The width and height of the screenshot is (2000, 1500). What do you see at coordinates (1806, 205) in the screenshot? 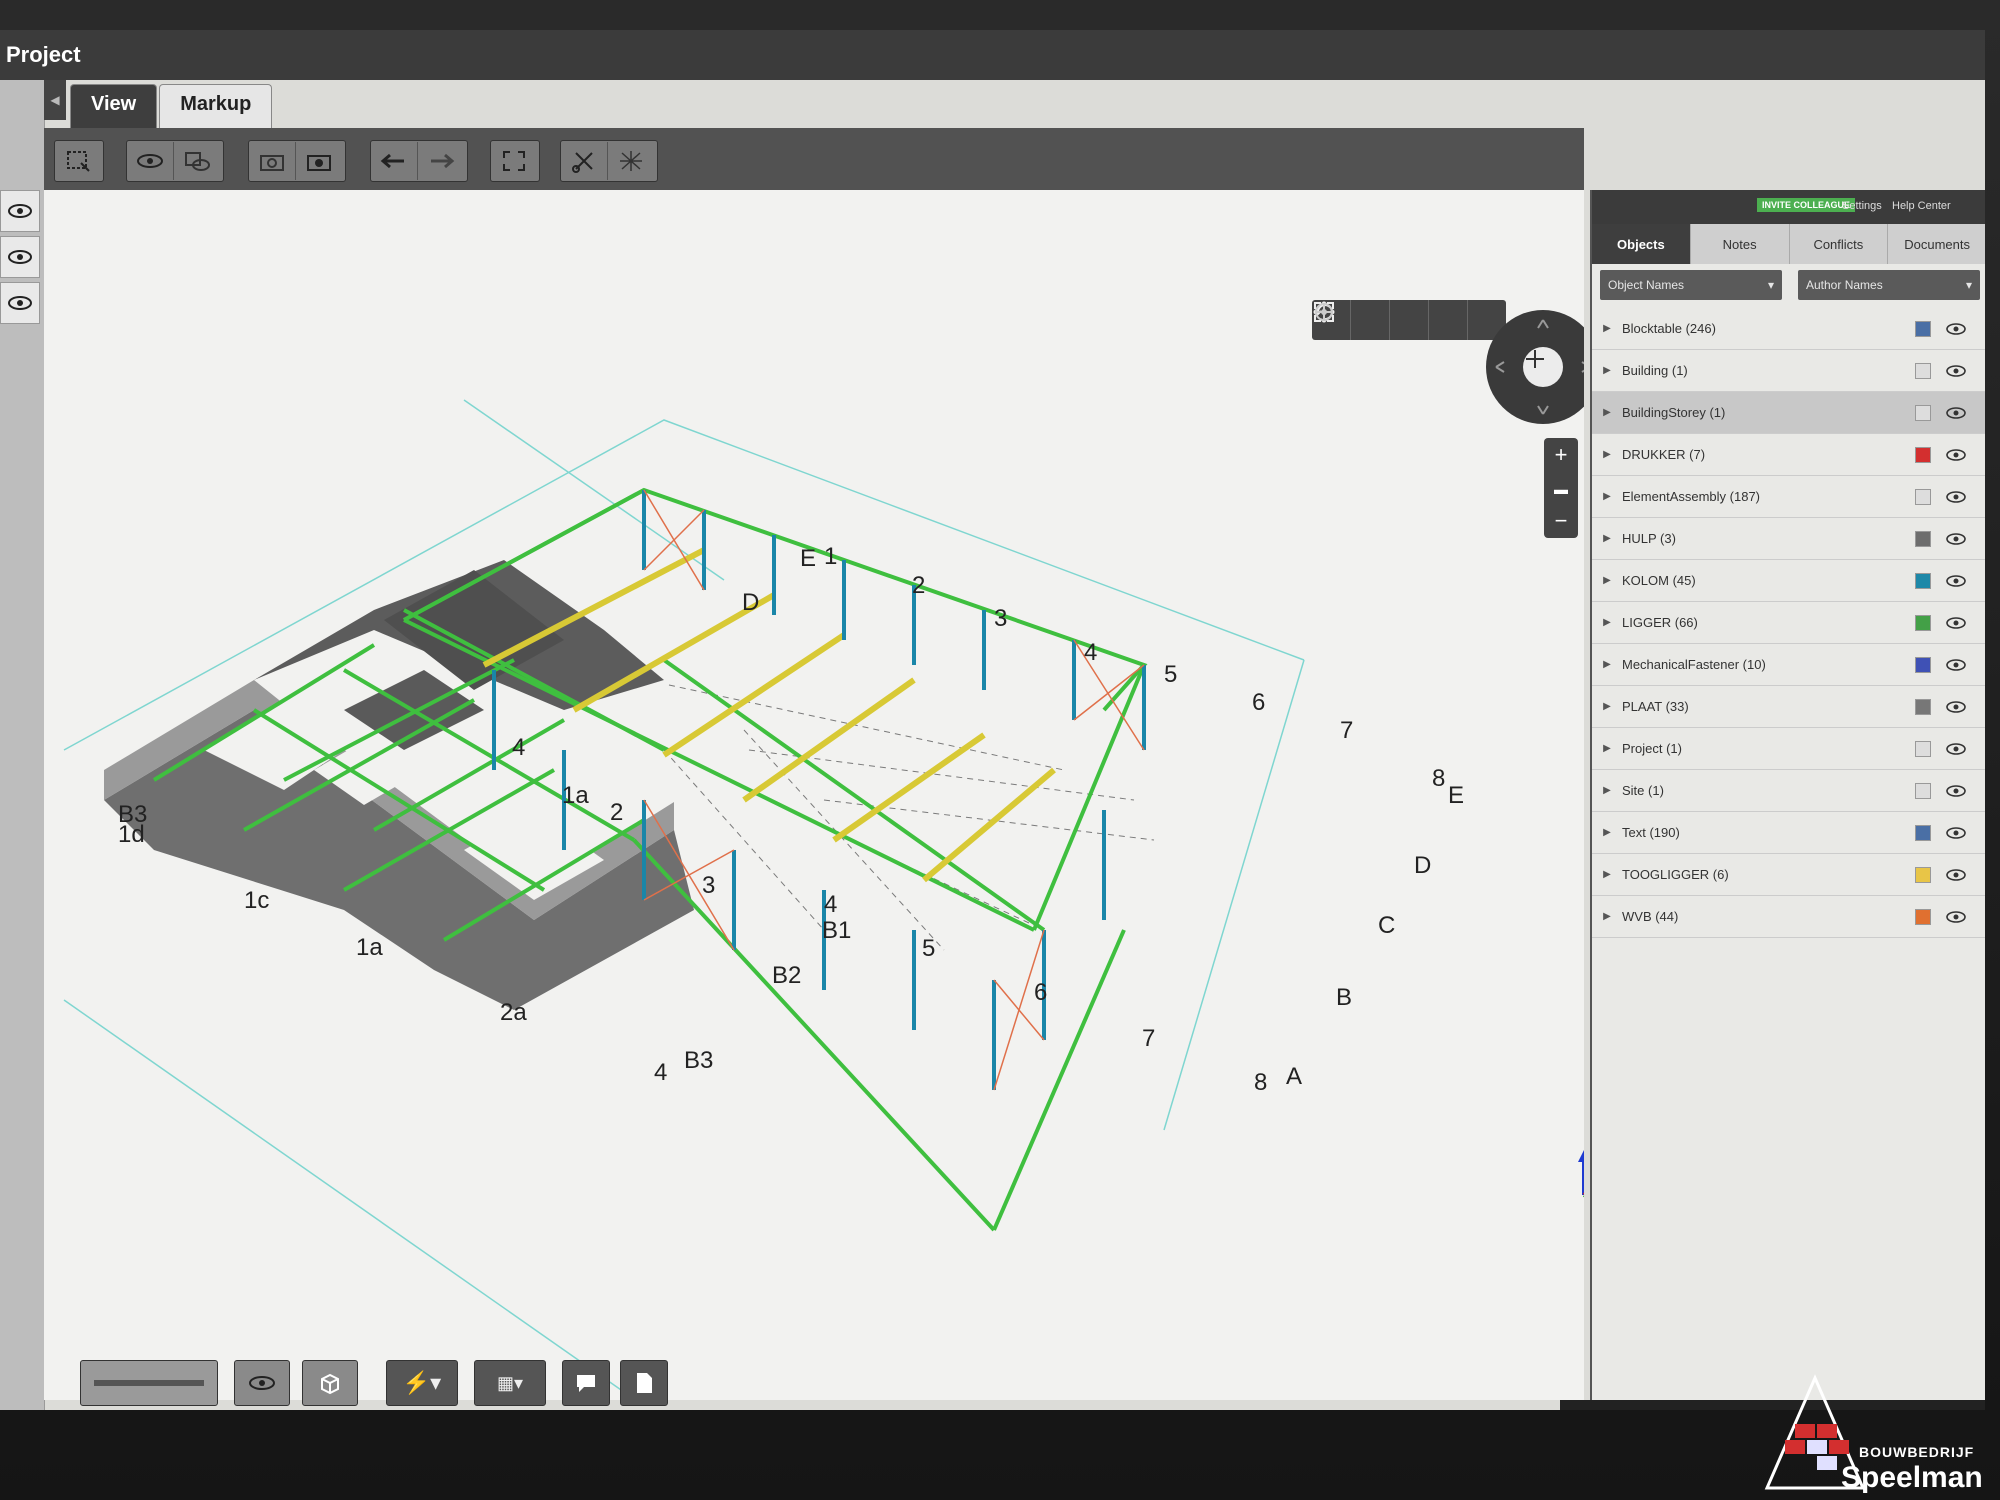
I see `invite-colleague-button: INVITE COLLEAGUE` at bounding box center [1806, 205].